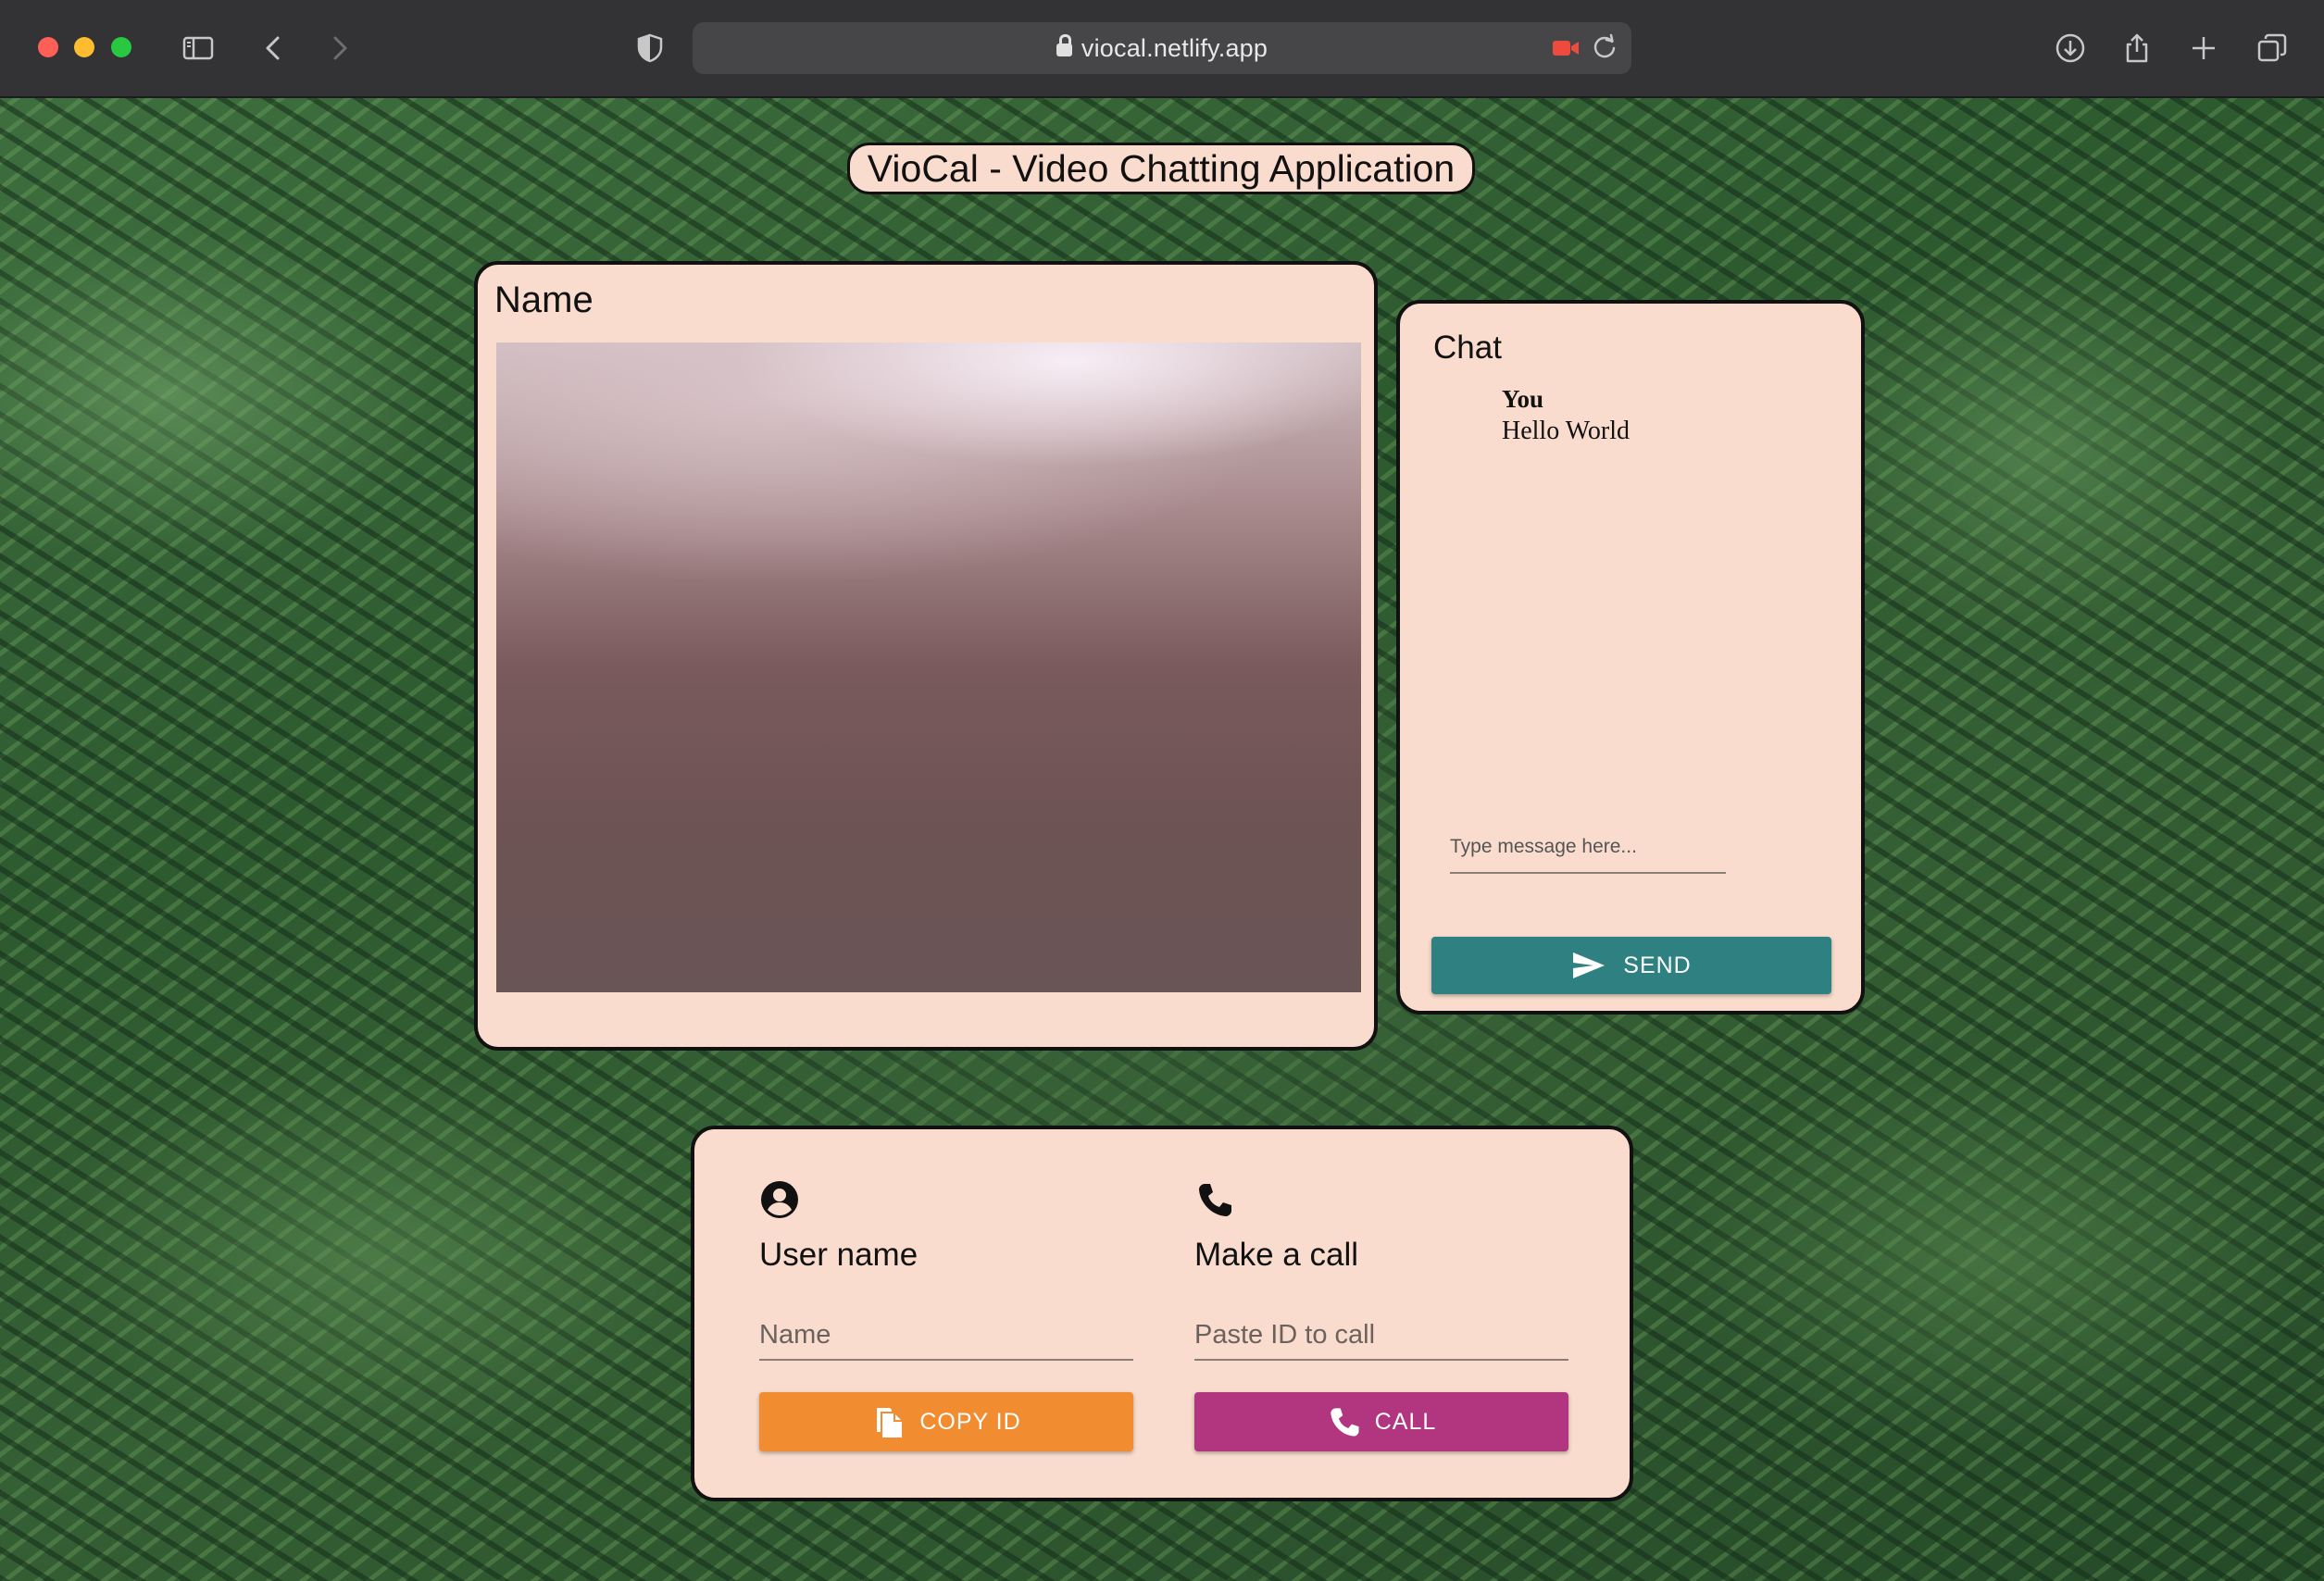 The height and width of the screenshot is (1581, 2324). I want to click on call-button: CALL, so click(1381, 1421).